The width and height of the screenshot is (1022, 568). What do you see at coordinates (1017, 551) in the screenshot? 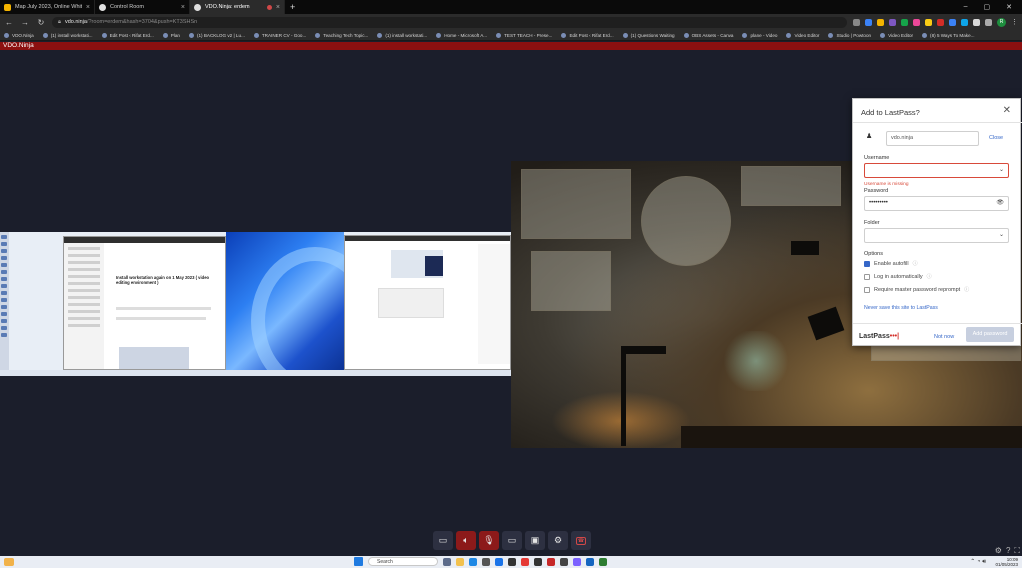
I see `fullscreen-icon: ⛶` at bounding box center [1017, 551].